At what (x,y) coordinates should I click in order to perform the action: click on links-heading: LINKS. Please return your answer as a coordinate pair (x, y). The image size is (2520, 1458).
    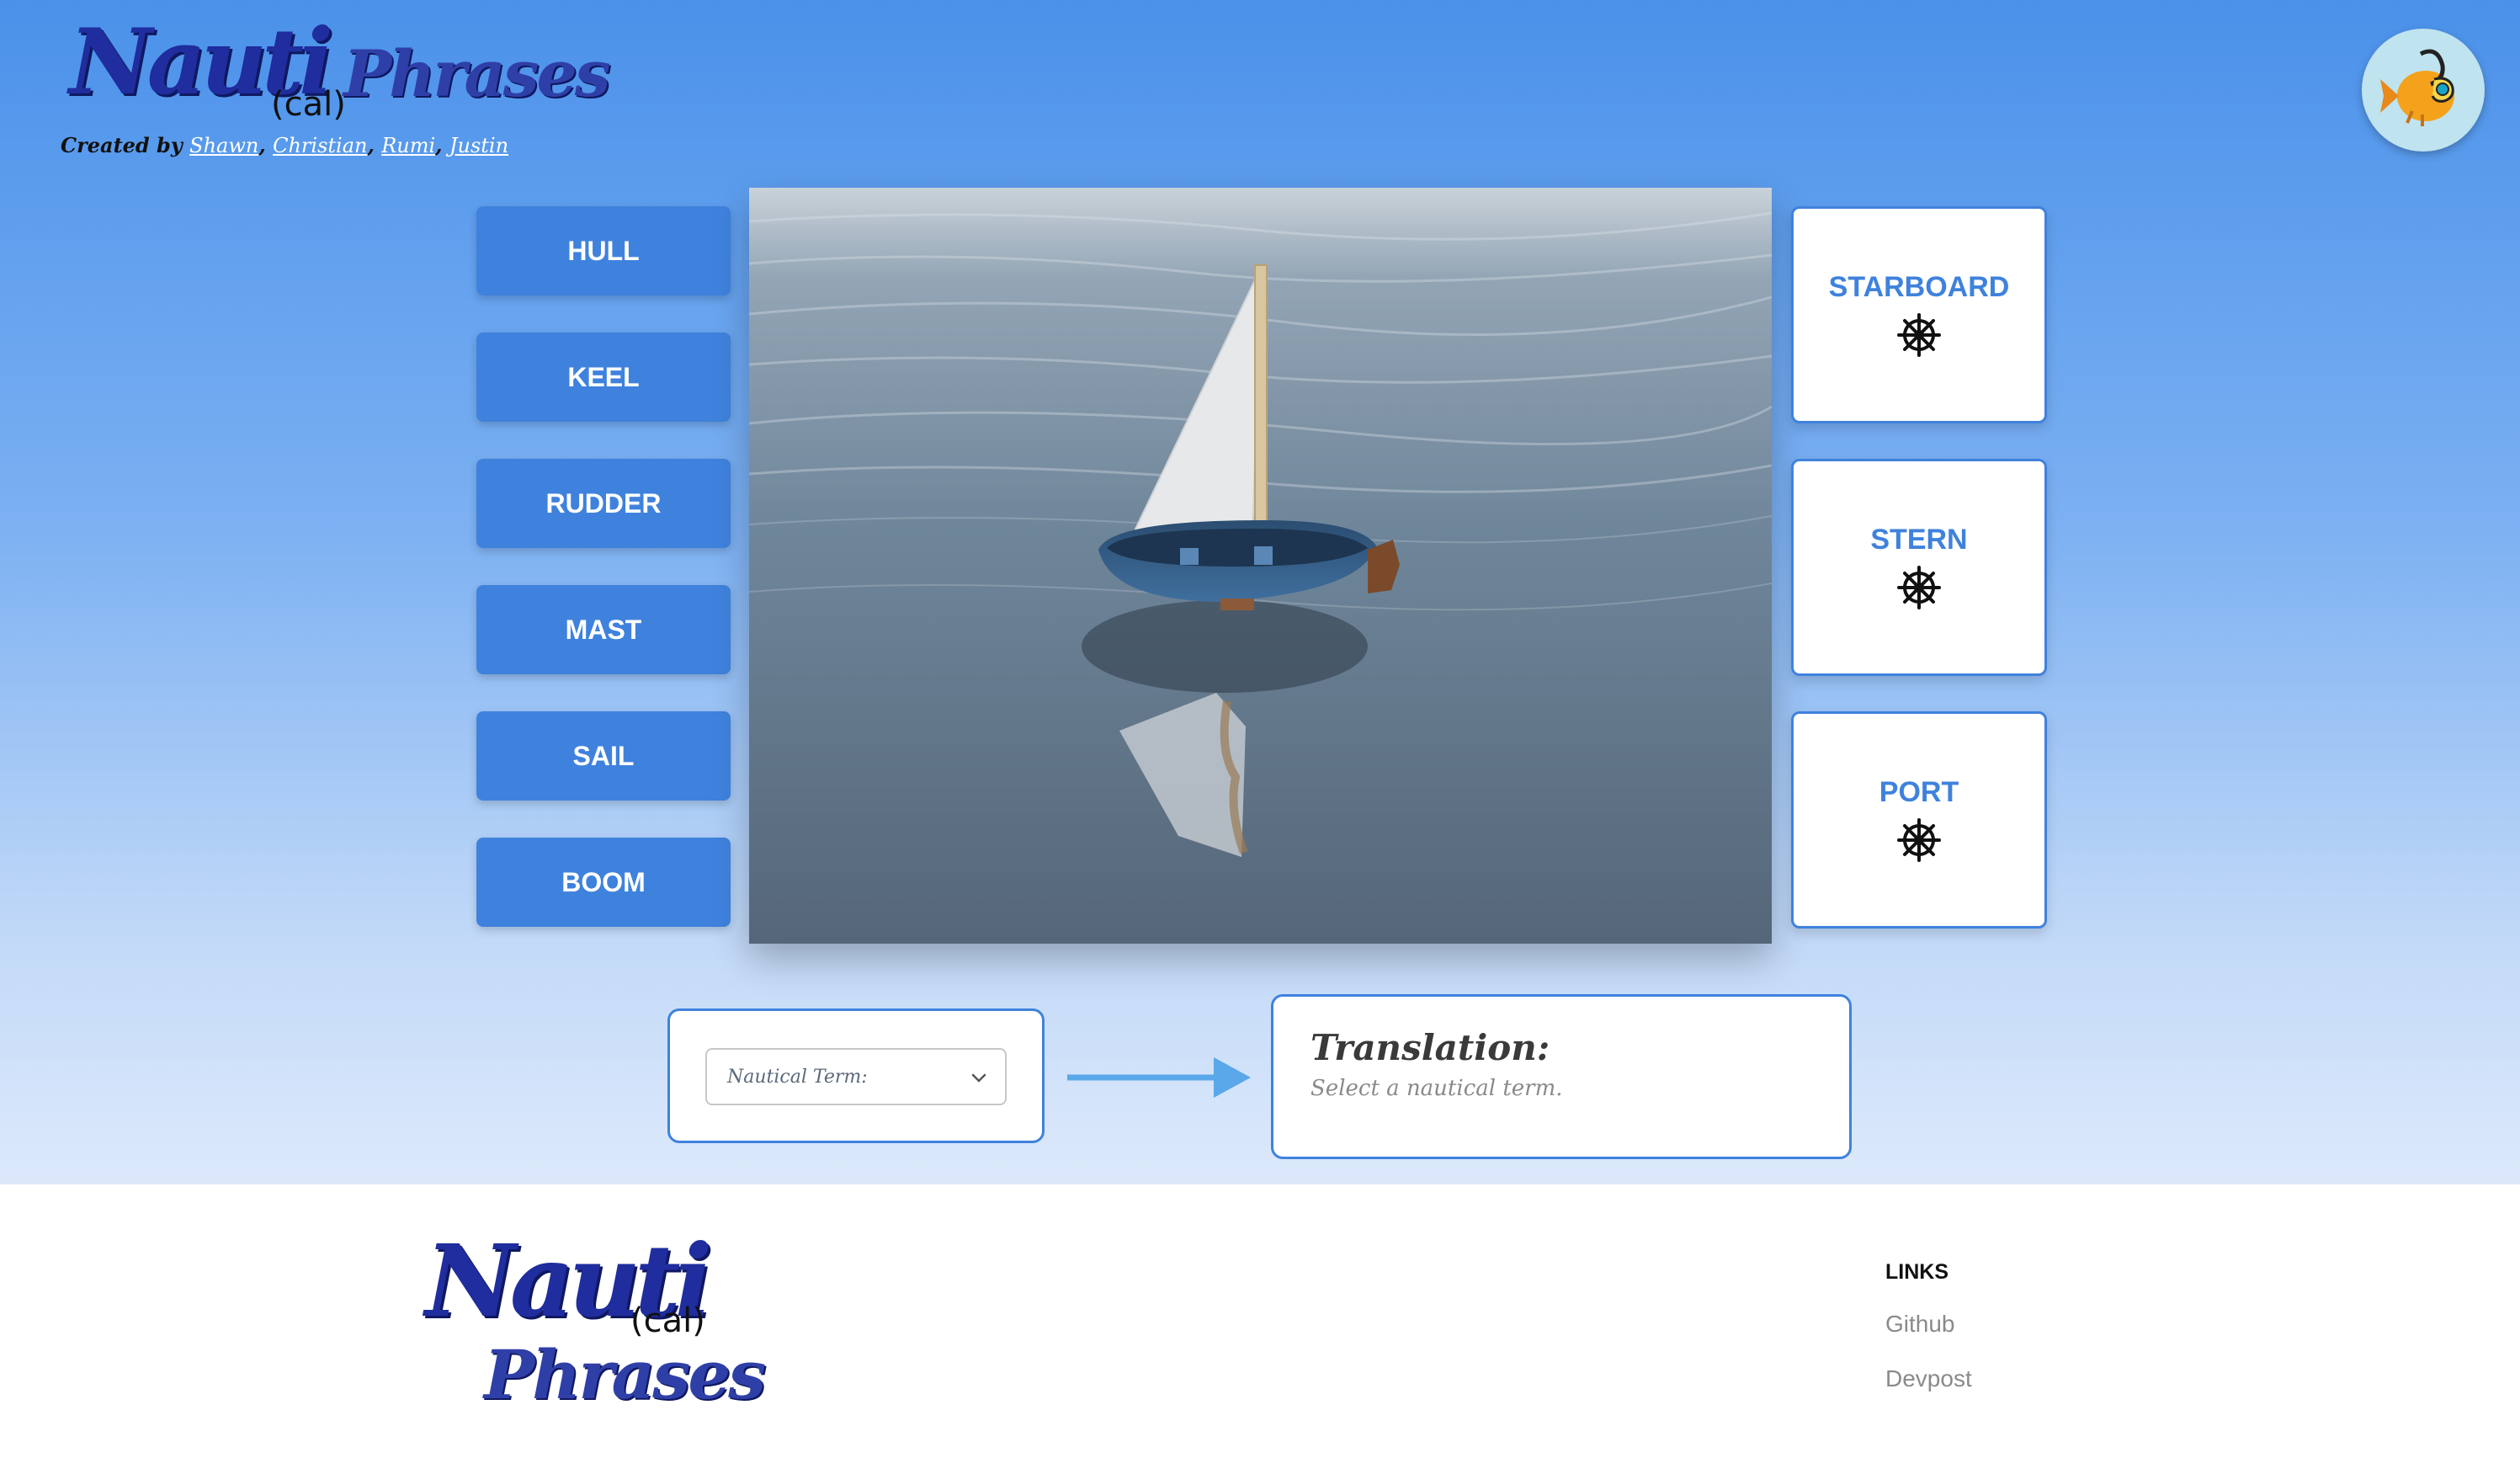
    Looking at the image, I should click on (1916, 1272).